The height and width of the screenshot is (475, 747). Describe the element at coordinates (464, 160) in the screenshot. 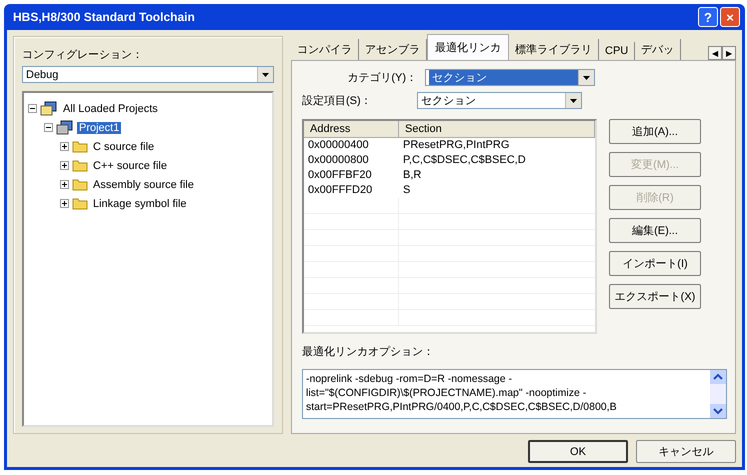

I see `table-cell-text: P,C,C$DSEC,C$BSEC,D` at that location.